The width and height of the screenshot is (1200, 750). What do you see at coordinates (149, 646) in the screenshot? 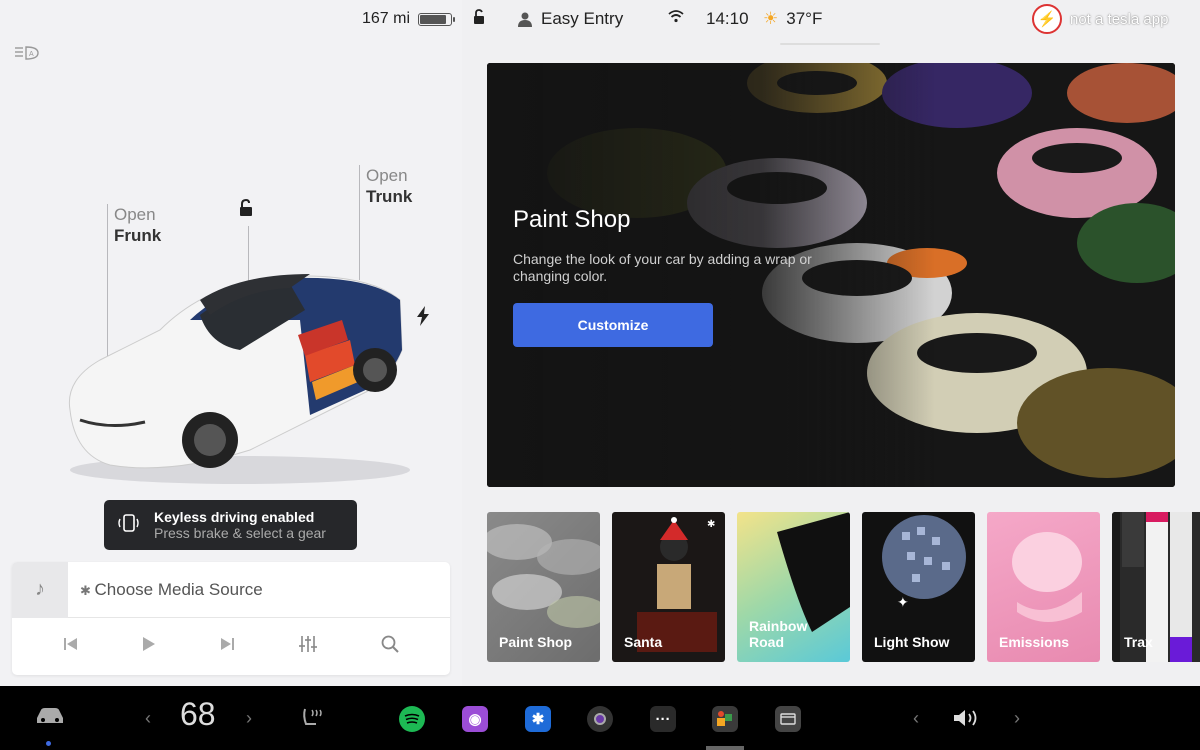
I see `play-icon` at bounding box center [149, 646].